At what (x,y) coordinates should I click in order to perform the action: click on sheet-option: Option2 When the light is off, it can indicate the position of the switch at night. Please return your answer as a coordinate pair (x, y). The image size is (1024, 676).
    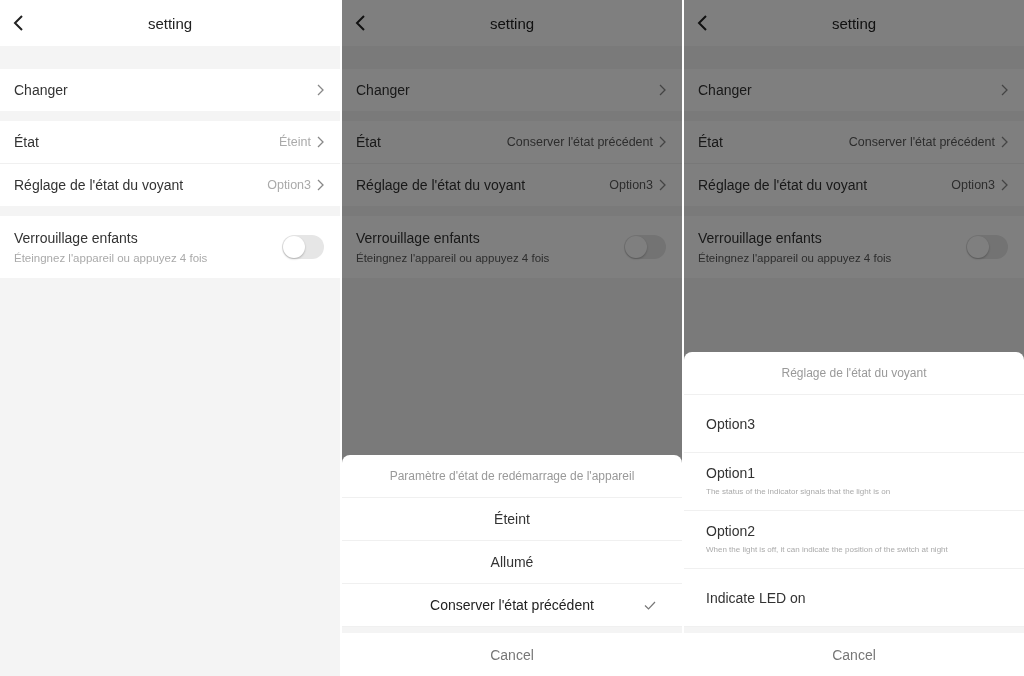
    Looking at the image, I should click on (854, 540).